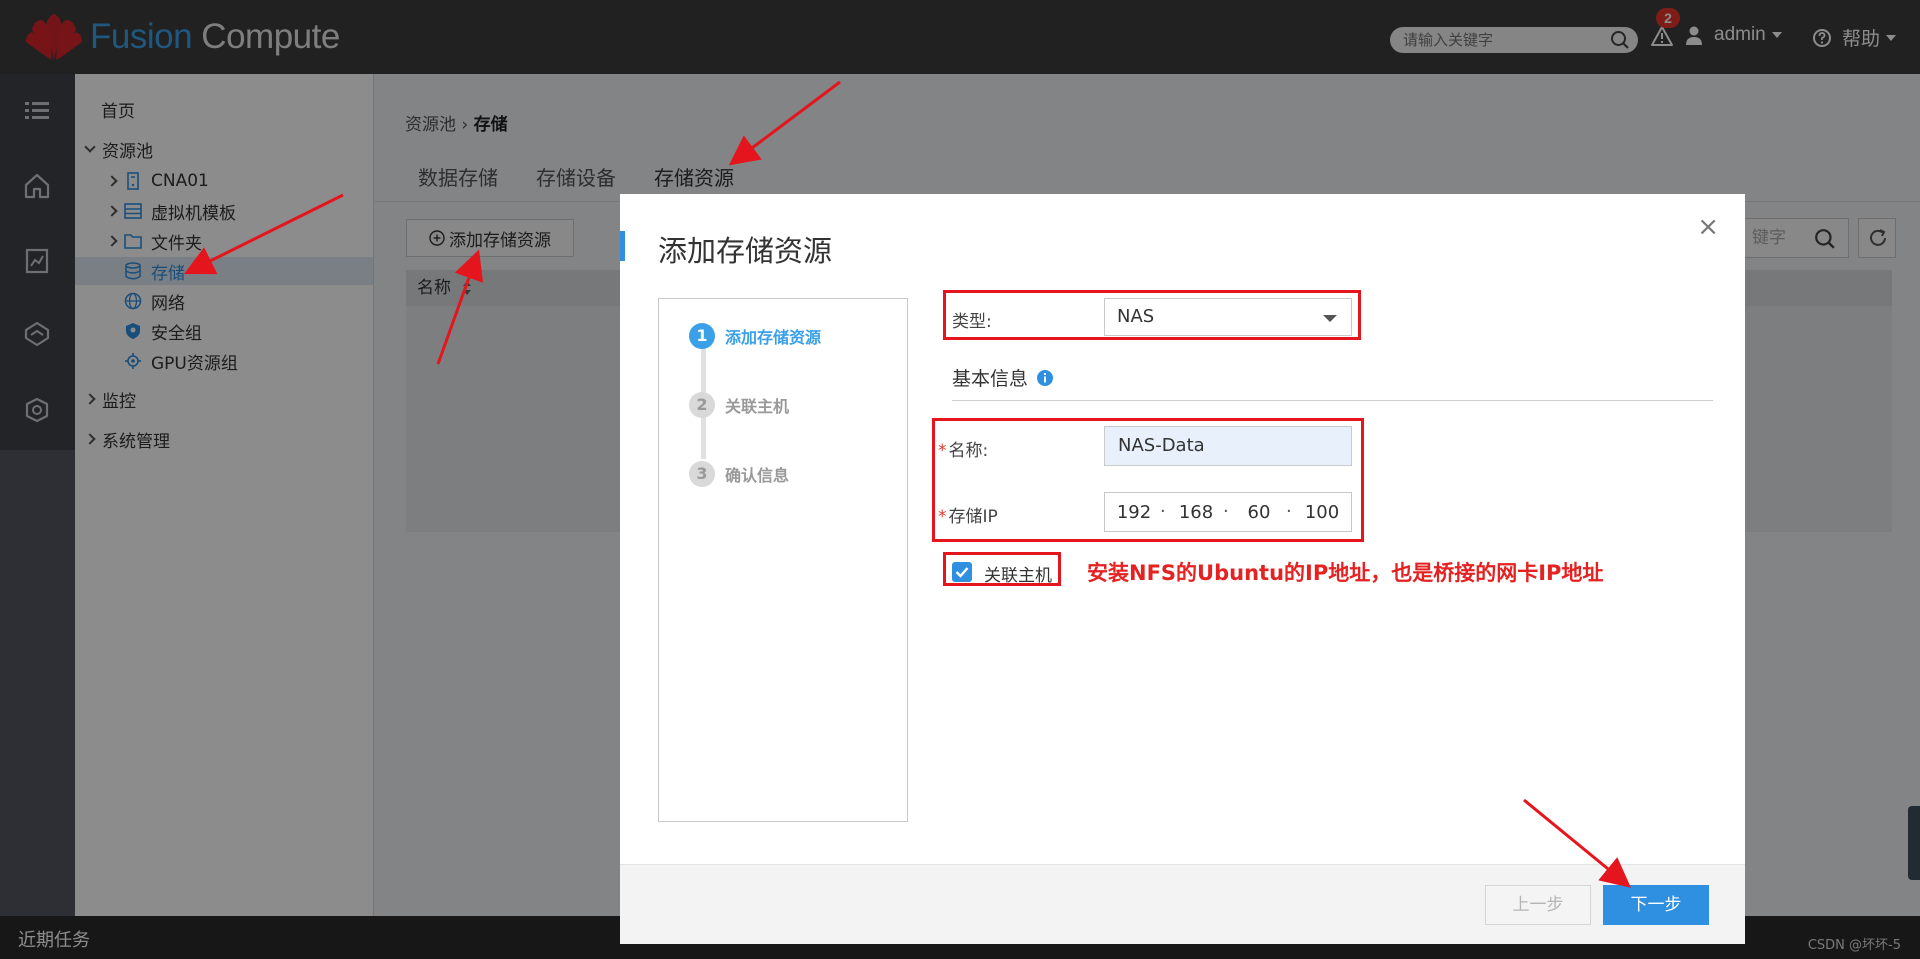  I want to click on step-label: 确认信息, so click(757, 475).